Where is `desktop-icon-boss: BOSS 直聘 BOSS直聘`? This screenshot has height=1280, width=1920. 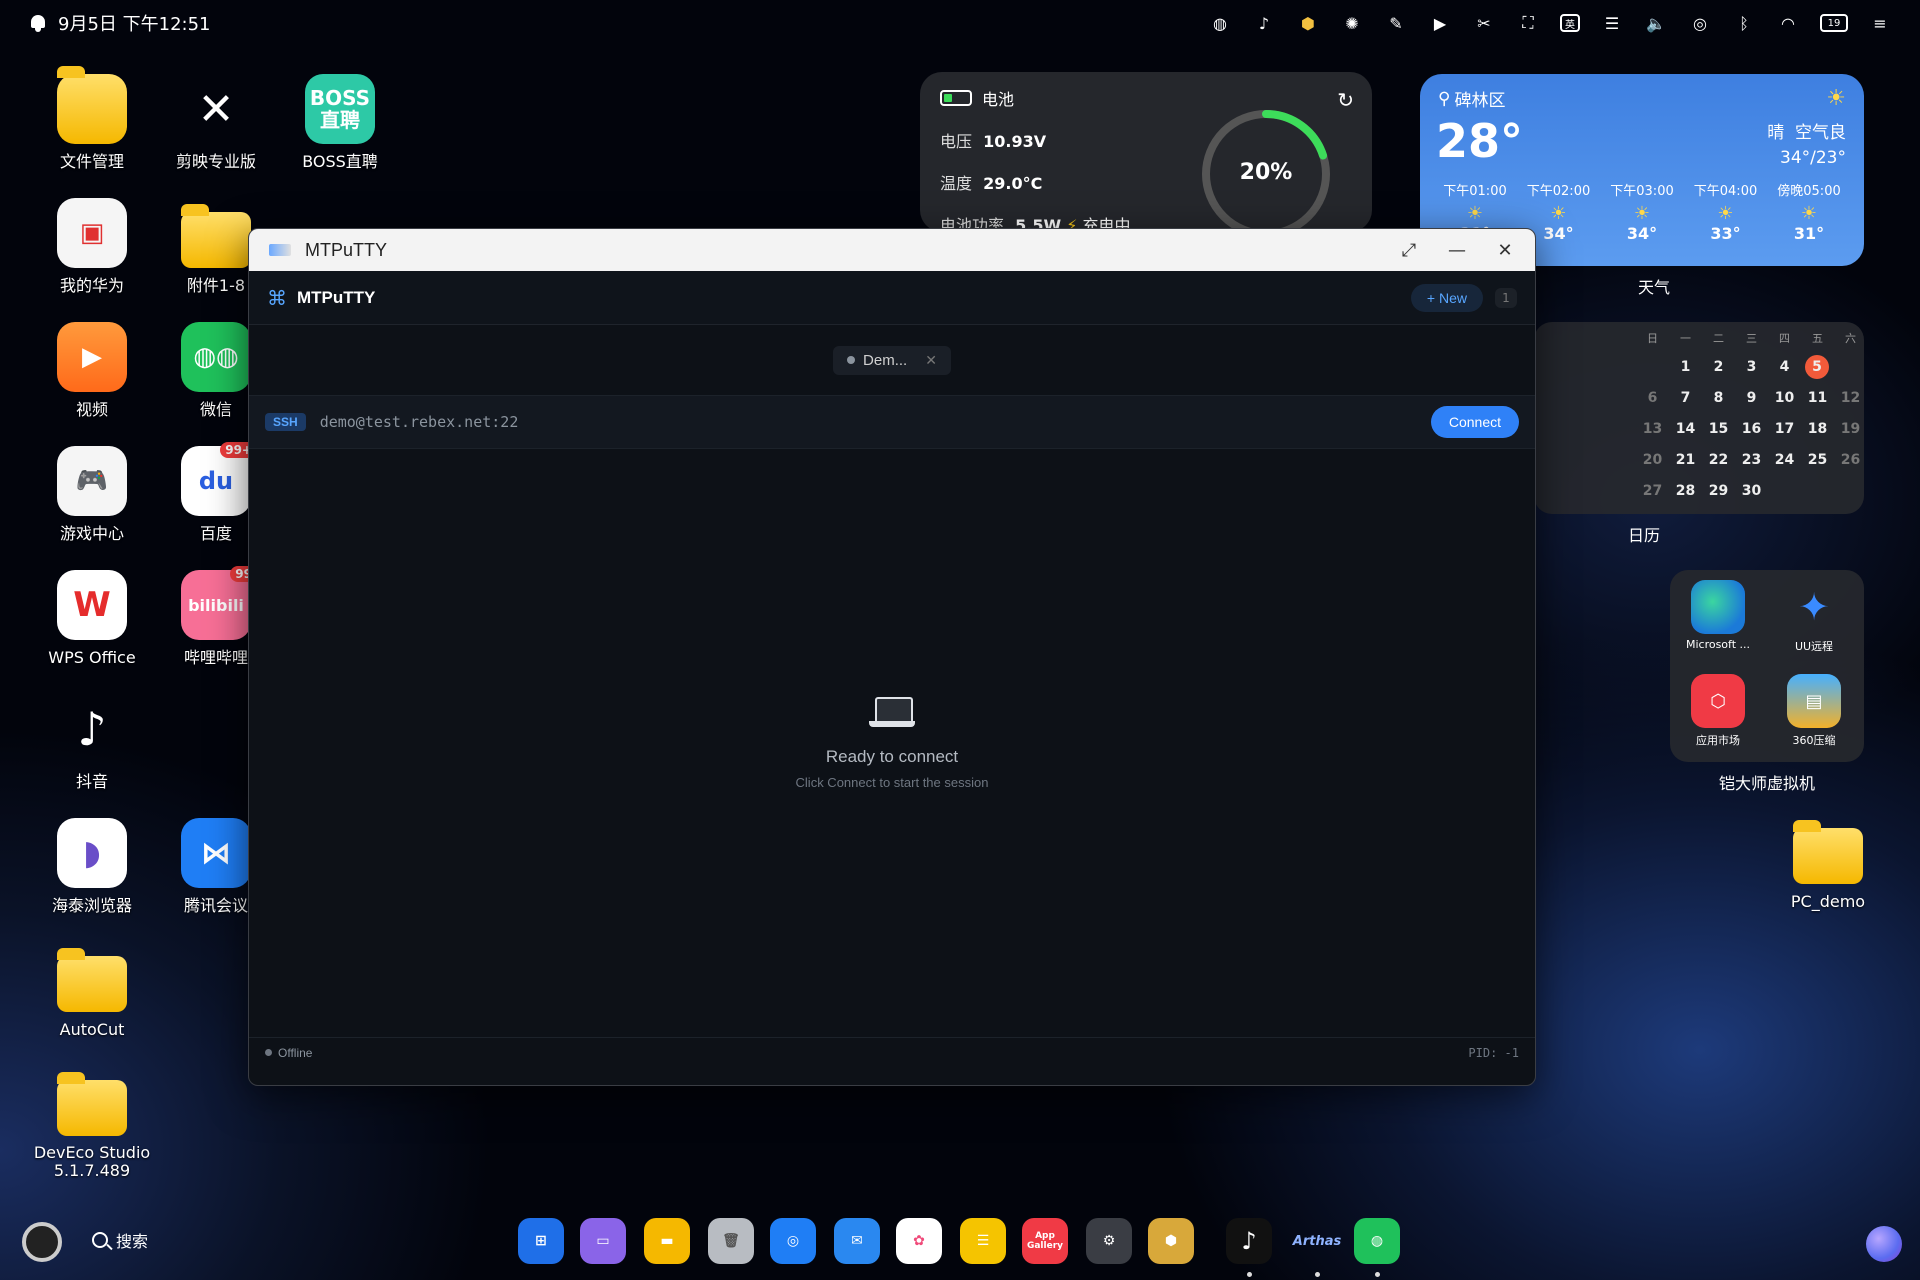
desktop-icon-boss: BOSS 直聘 BOSS直聘 is located at coordinates (340, 123).